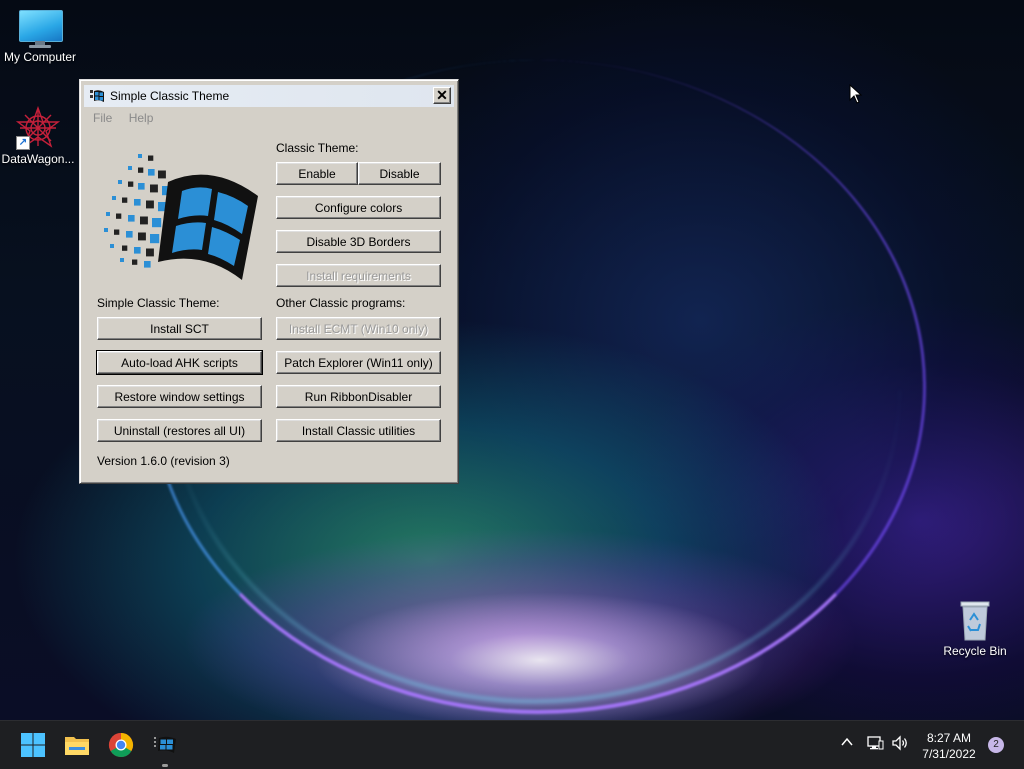  I want to click on taskbar: 8:27 AM 7/31/2022, so click(512, 744).